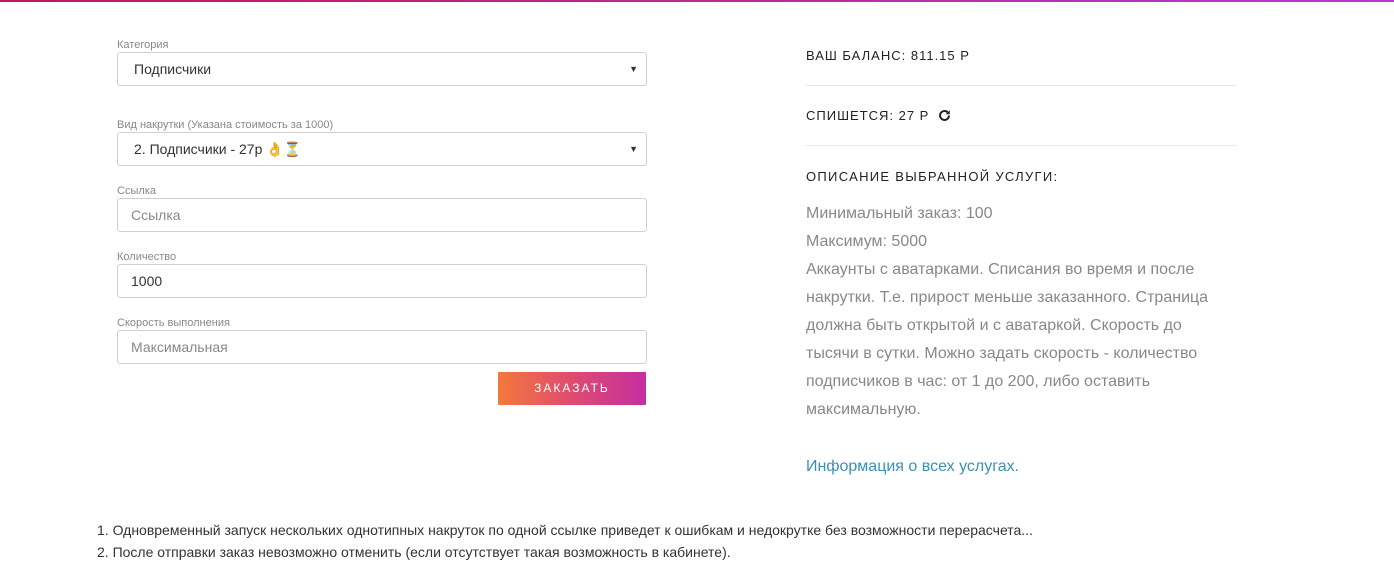 The width and height of the screenshot is (1394, 579). I want to click on service-label: Вид накрутки (Указана стоимость за 1000), so click(225, 125).